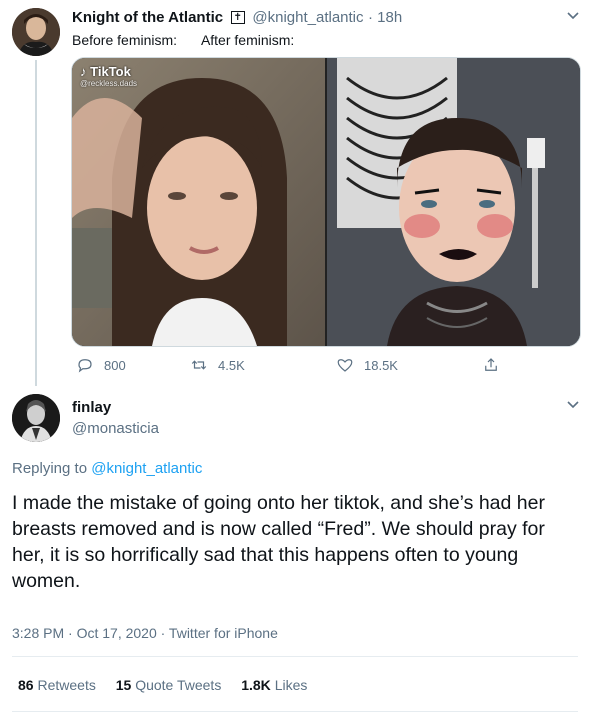 This screenshot has width=590, height=719. What do you see at coordinates (291, 685) in the screenshot?
I see `likes-label: Likes` at bounding box center [291, 685].